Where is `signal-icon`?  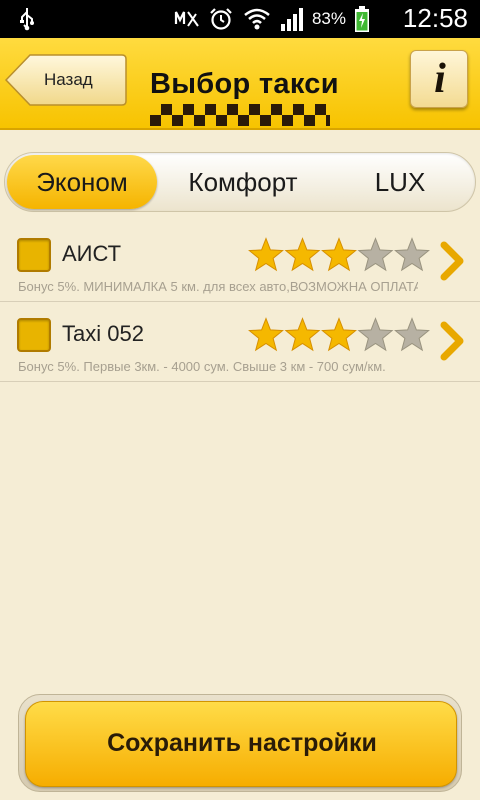
signal-icon is located at coordinates (291, 19).